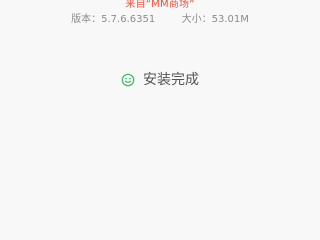 The width and height of the screenshot is (320, 240). What do you see at coordinates (128, 80) in the screenshot?
I see `smile-icon` at bounding box center [128, 80].